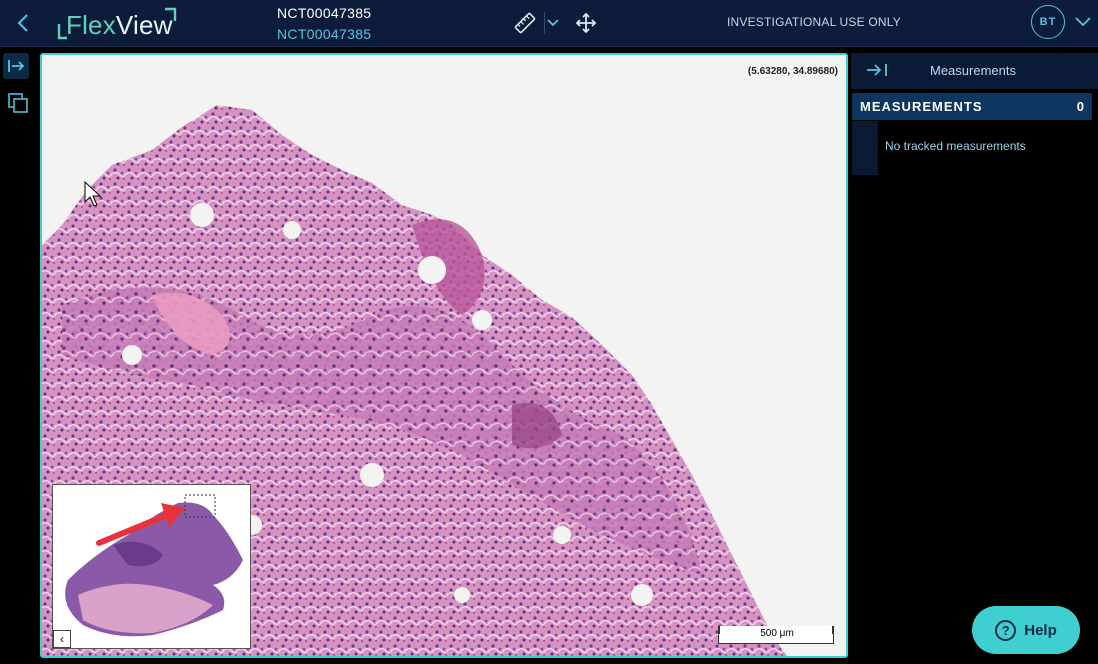 This screenshot has height=664, width=1098. I want to click on expand-panel-icon, so click(16, 66).